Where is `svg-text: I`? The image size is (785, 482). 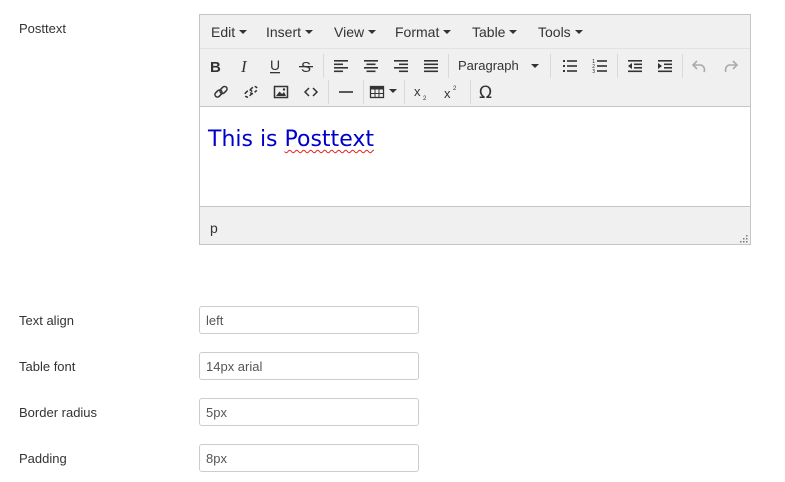
svg-text: I is located at coordinates (244, 66).